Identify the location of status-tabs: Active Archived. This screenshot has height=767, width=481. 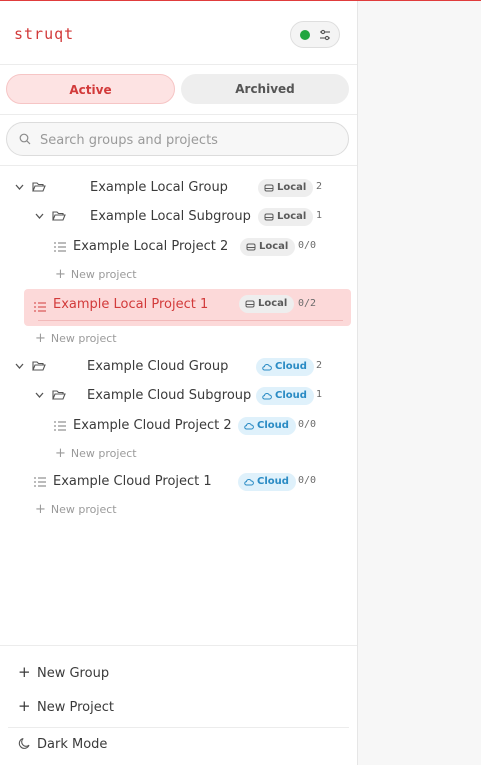
(178, 90).